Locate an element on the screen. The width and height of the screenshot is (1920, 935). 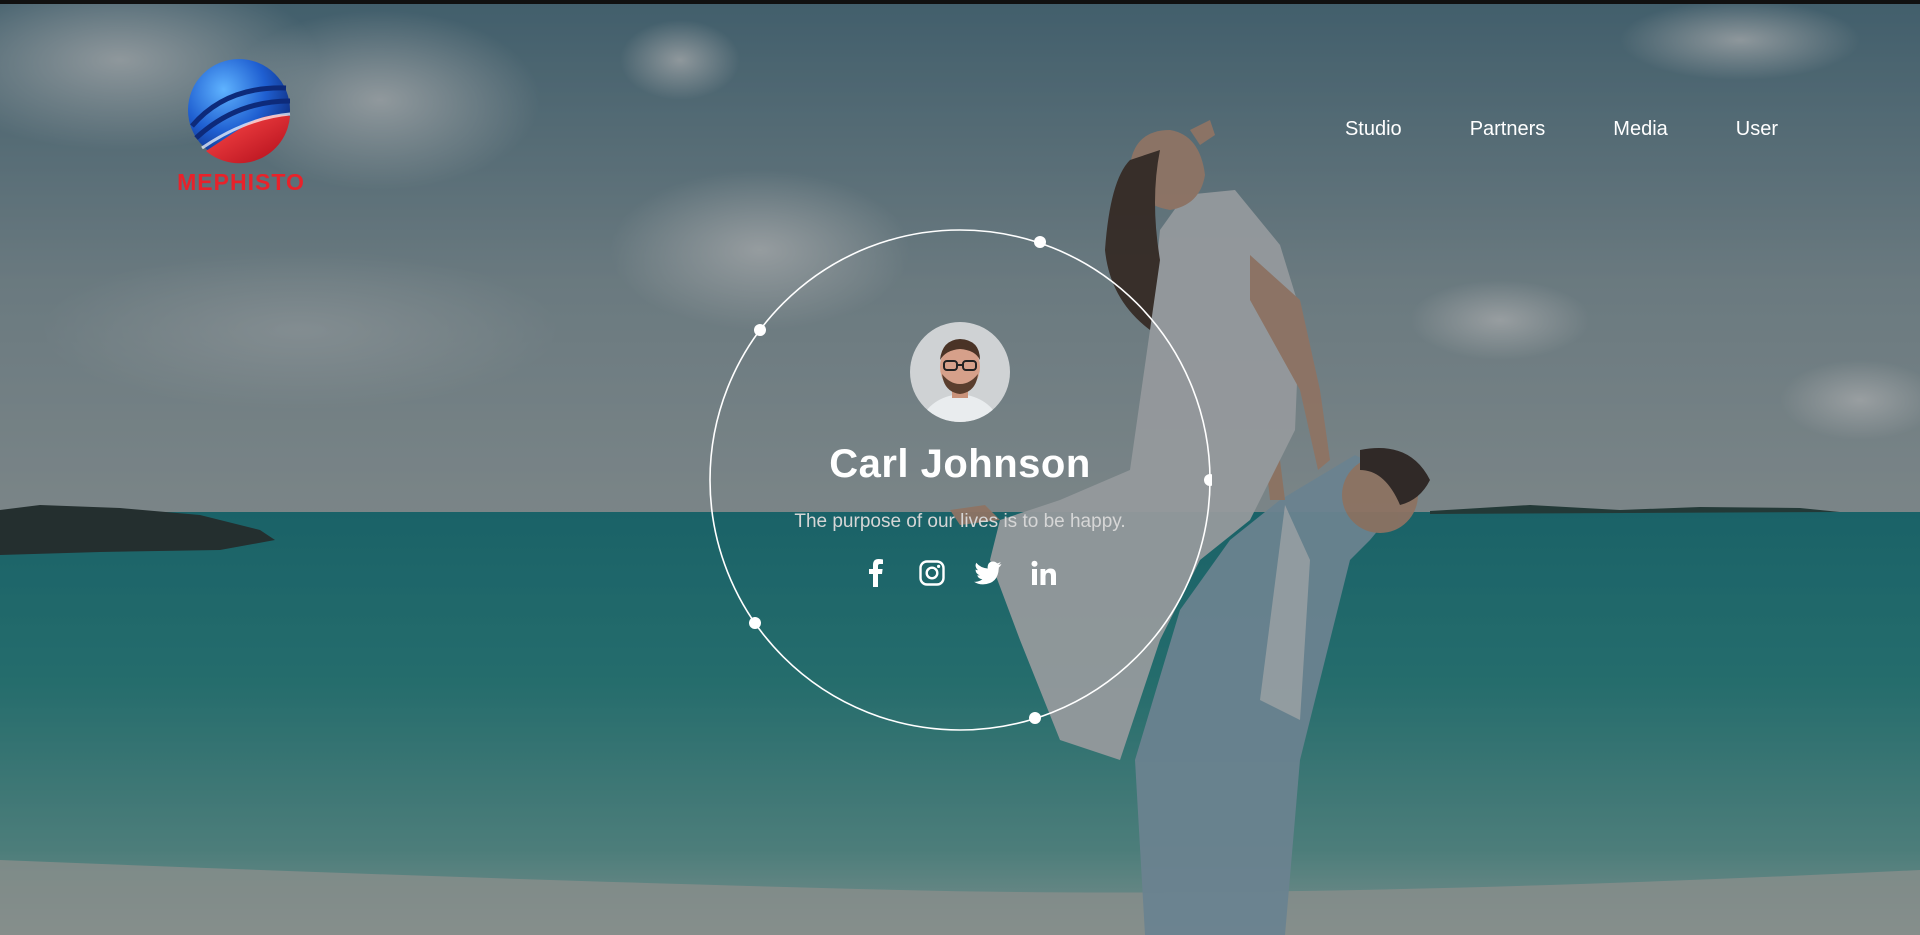
nav-link-partners: Partners is located at coordinates (1508, 129).